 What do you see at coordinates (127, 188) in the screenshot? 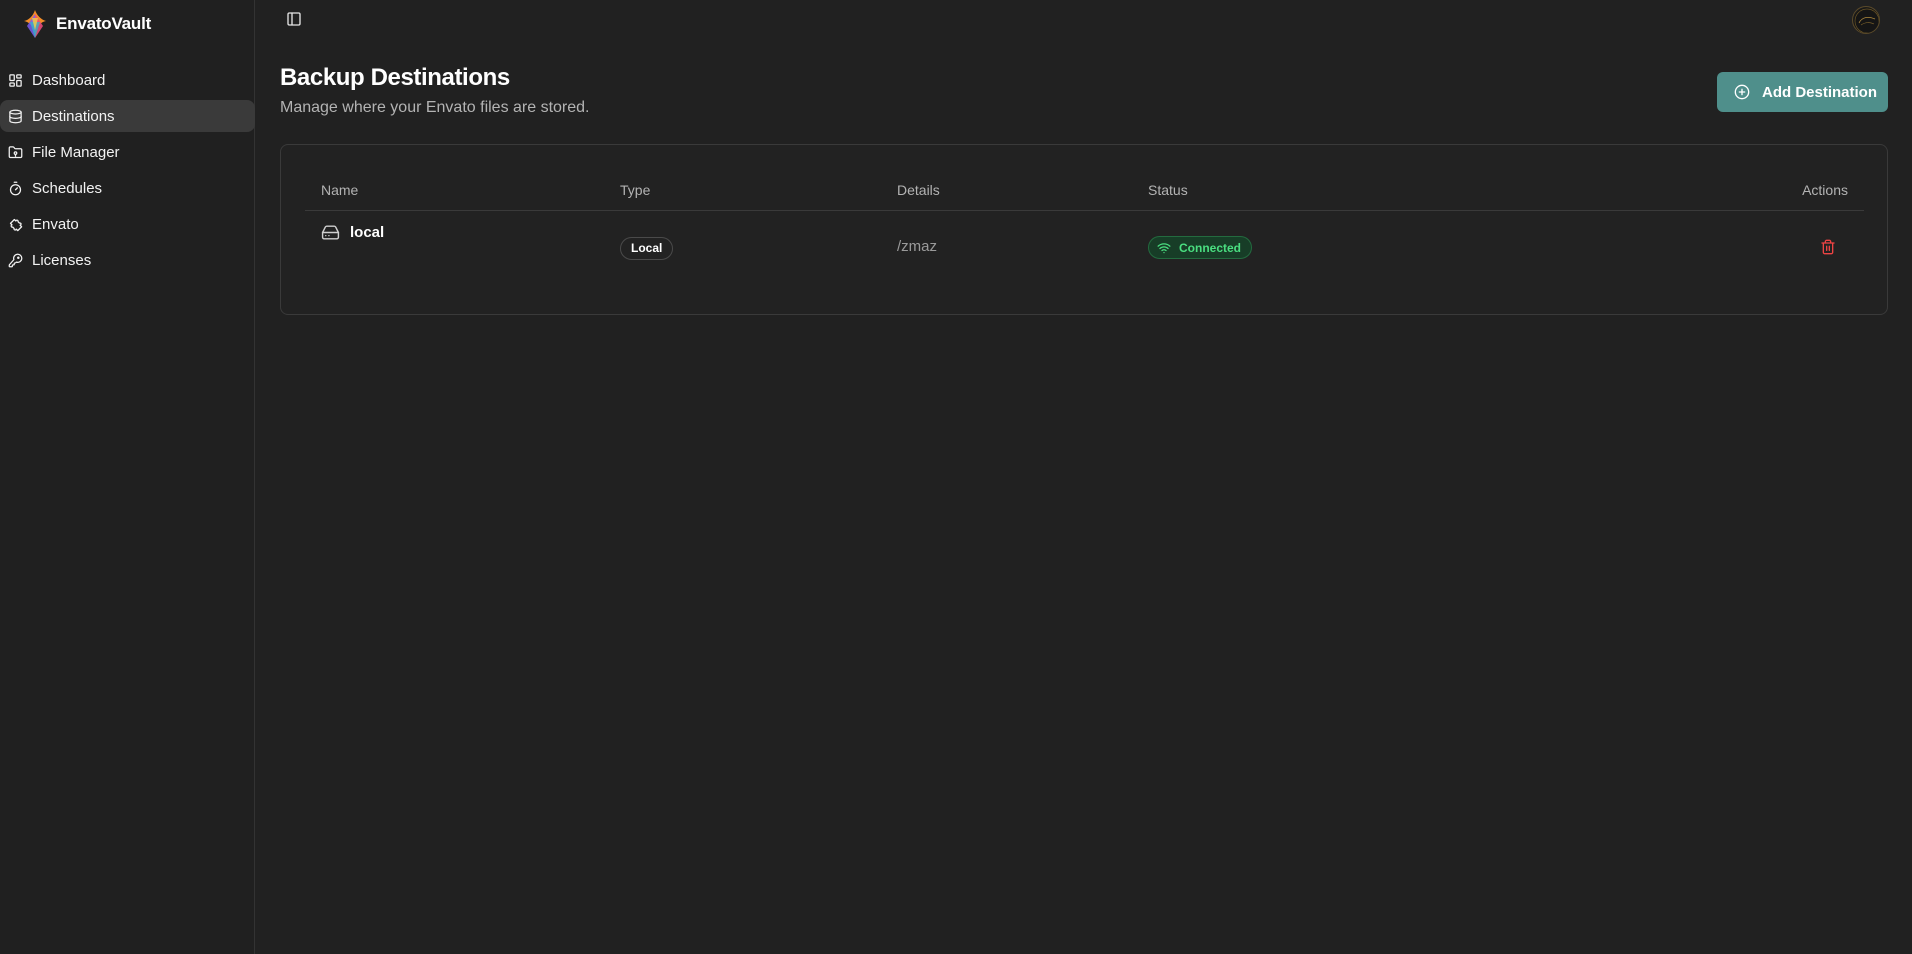
I see `sidebar-item-schedules: Schedules` at bounding box center [127, 188].